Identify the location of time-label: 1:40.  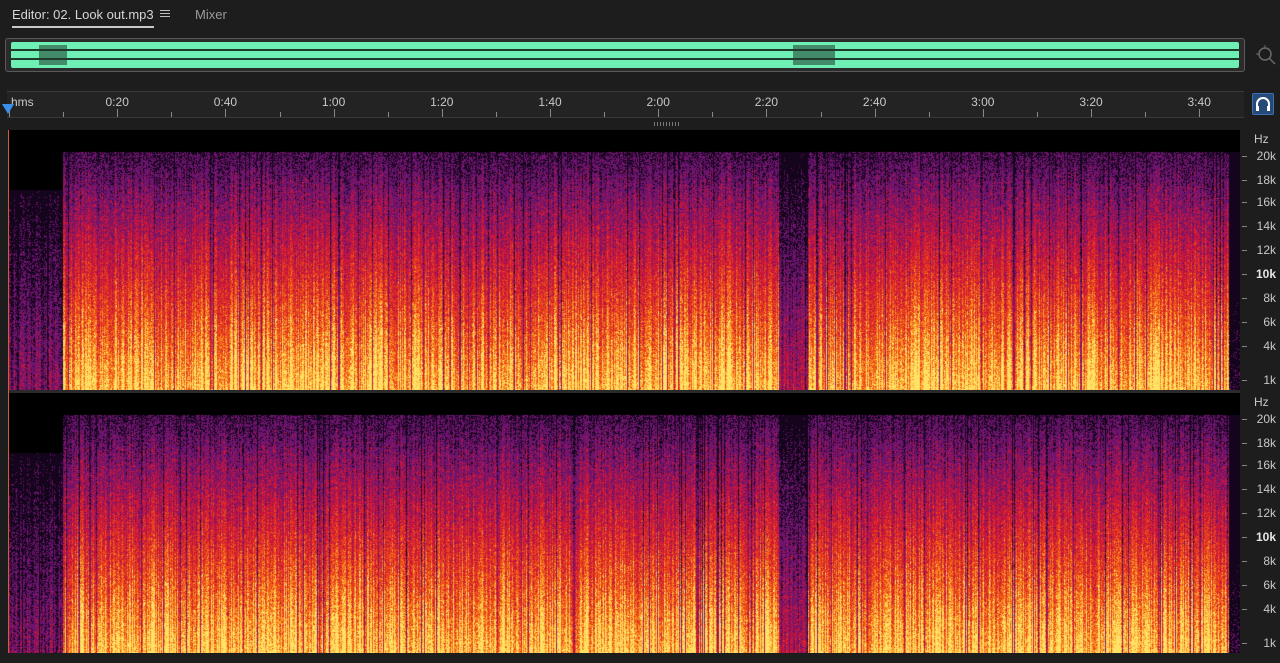
(550, 102).